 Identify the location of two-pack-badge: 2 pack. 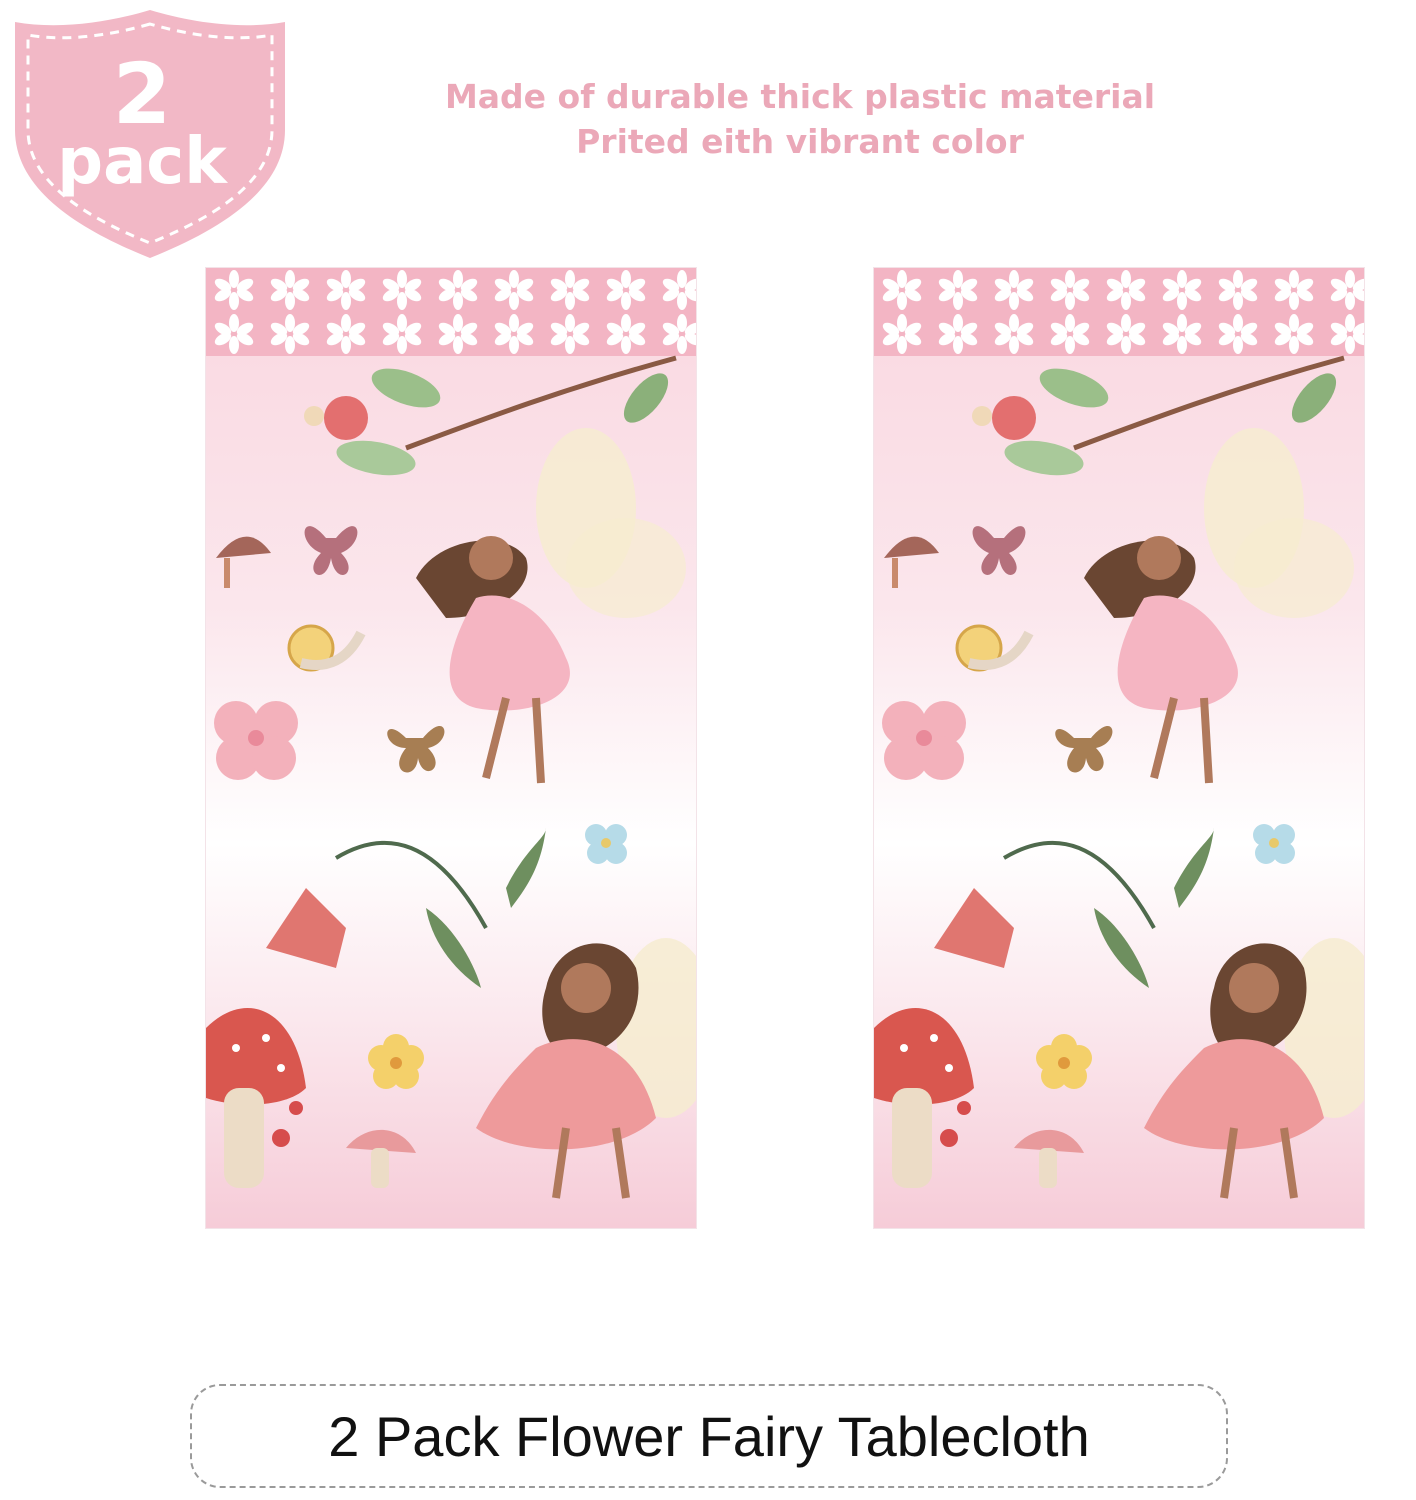
(150, 132).